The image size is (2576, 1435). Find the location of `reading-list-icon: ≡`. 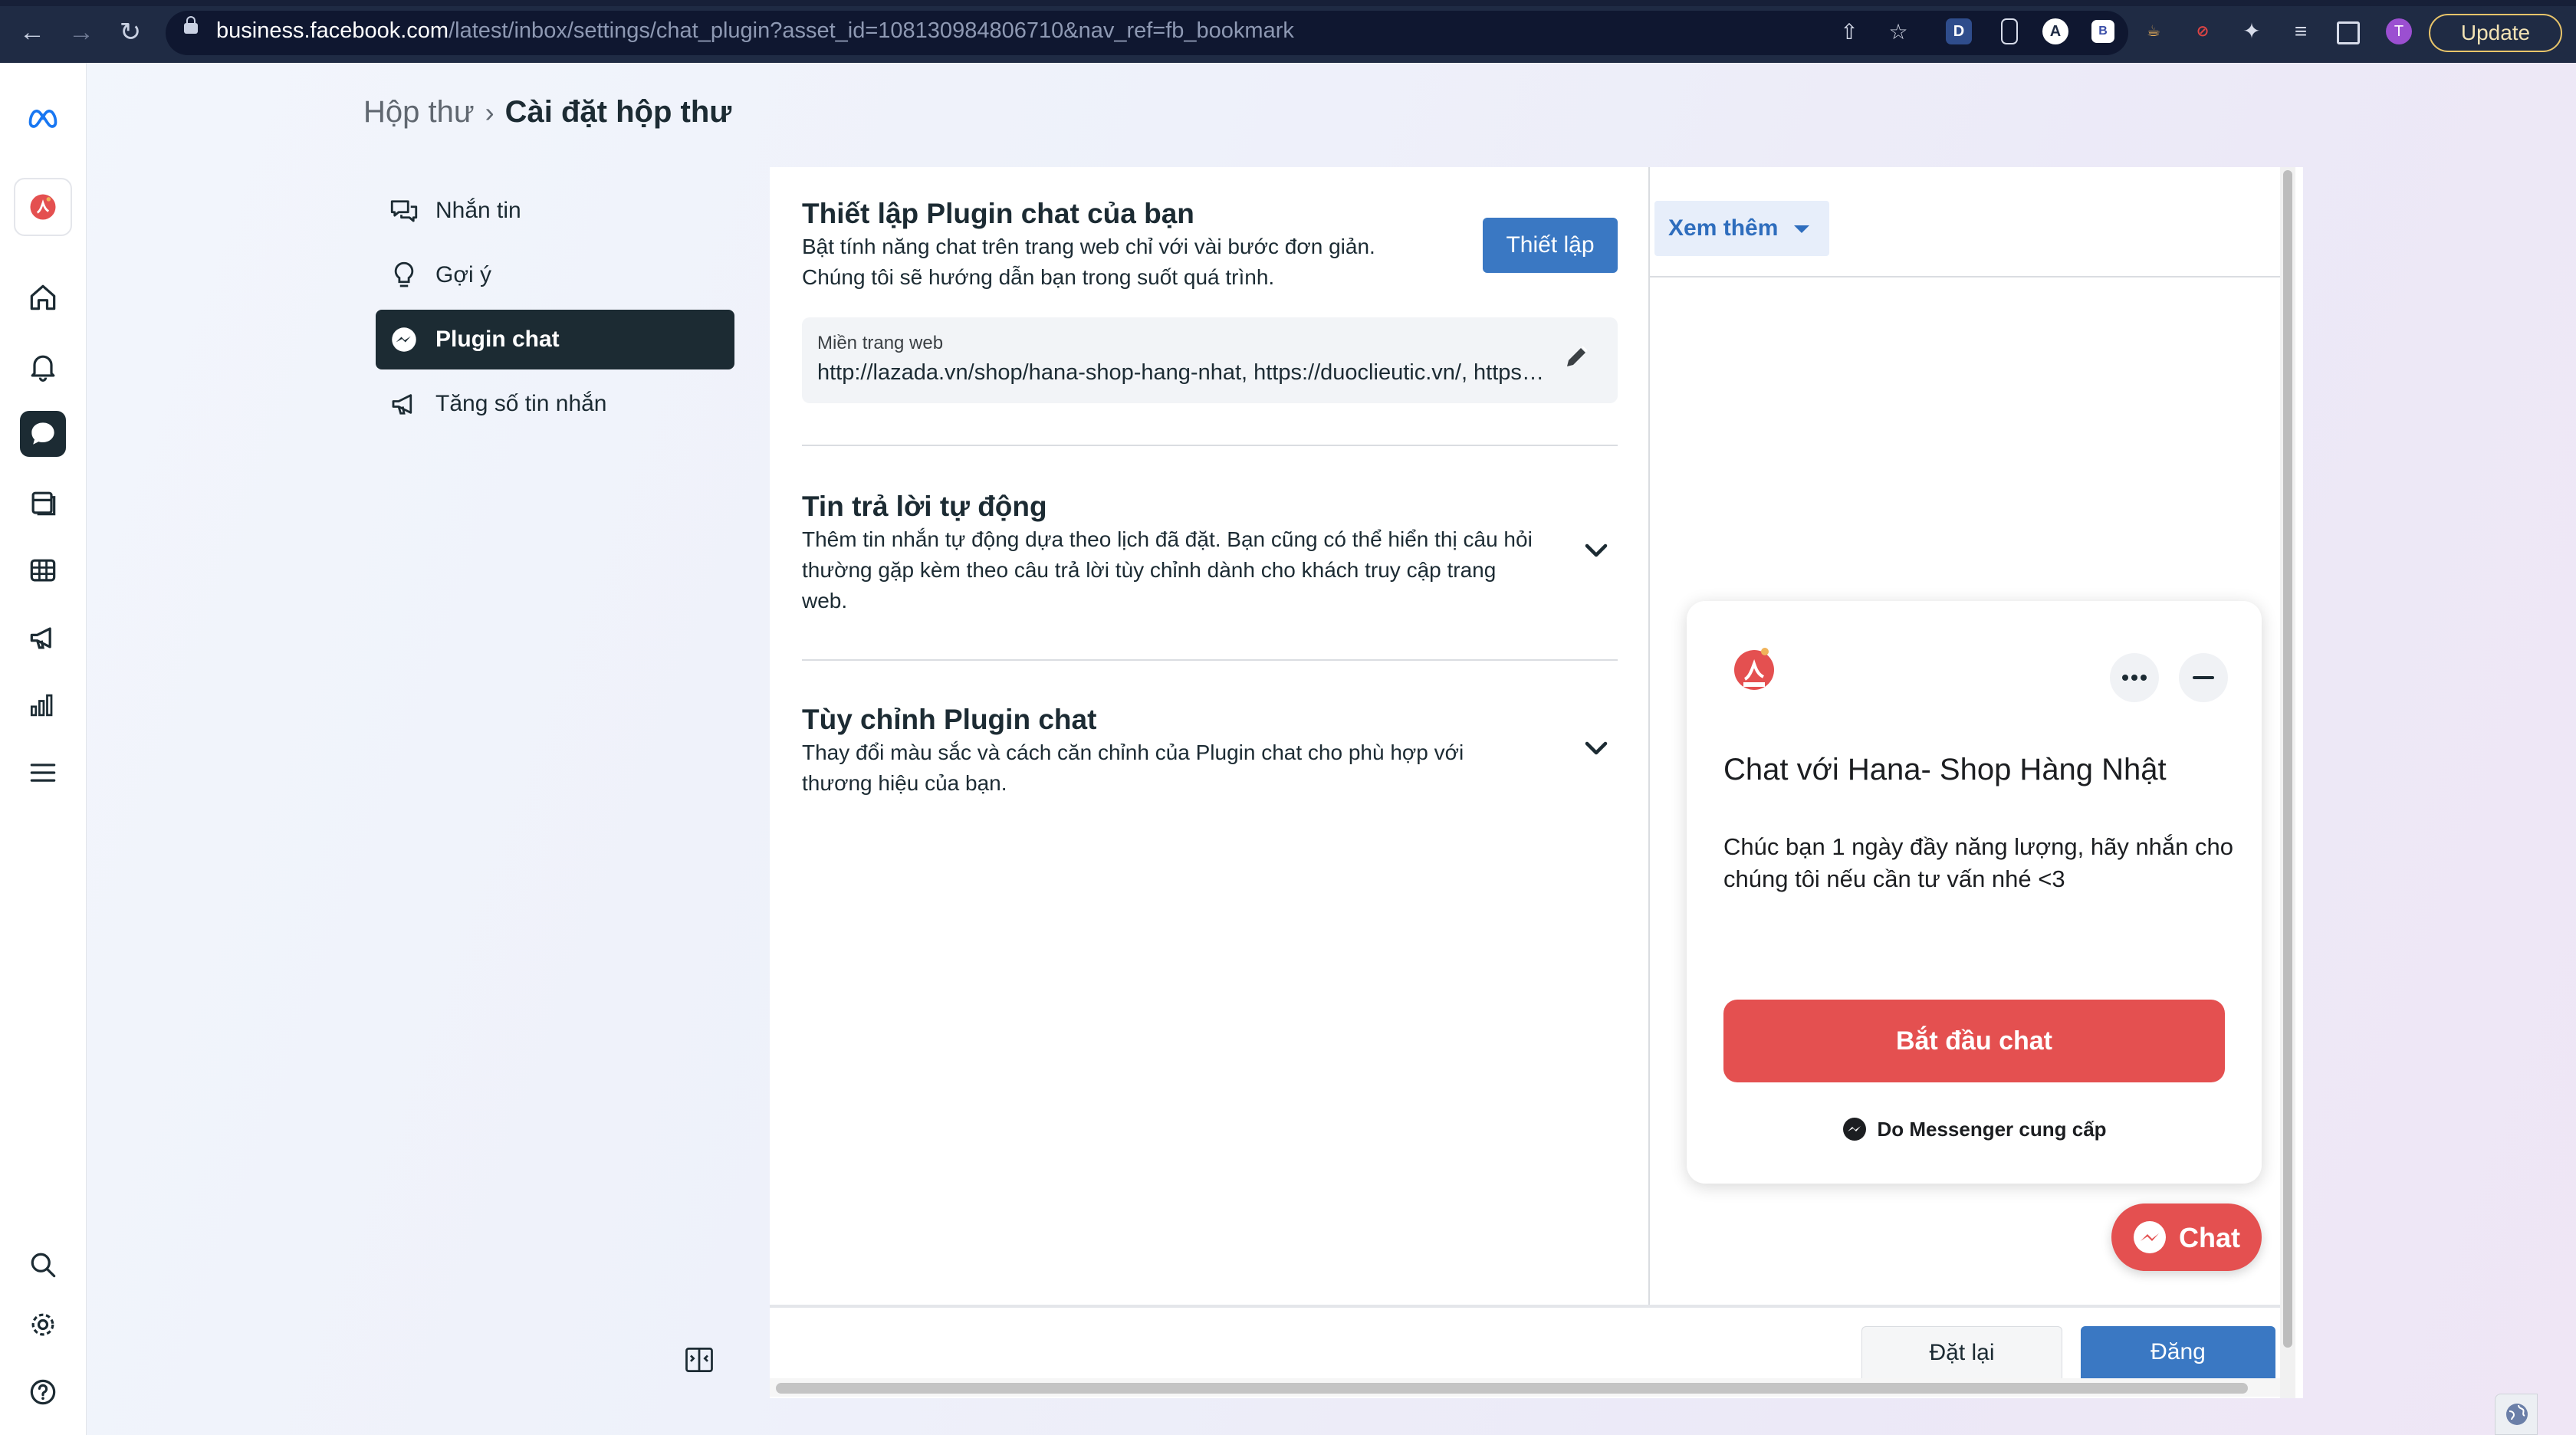

reading-list-icon: ≡ is located at coordinates (2301, 31).